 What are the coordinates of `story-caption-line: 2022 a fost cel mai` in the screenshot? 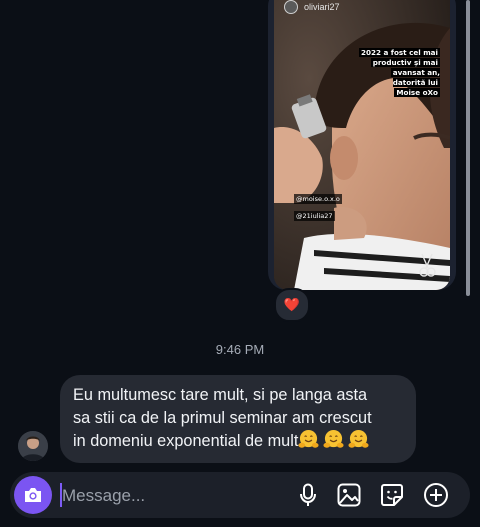 It's located at (399, 52).